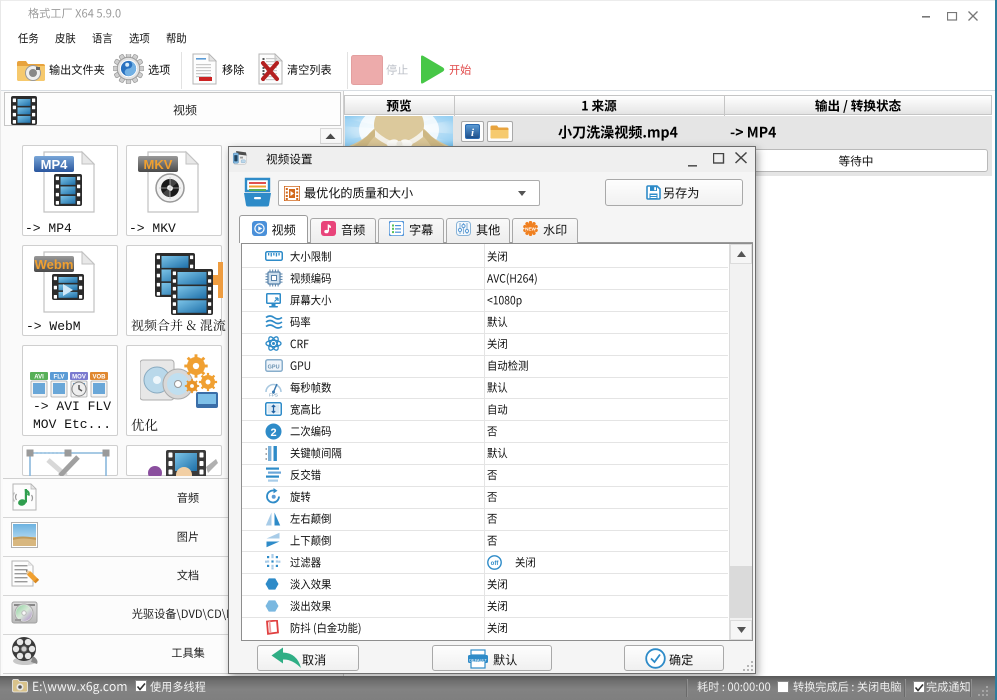 The image size is (997, 700). What do you see at coordinates (79, 378) in the screenshot?
I see `svg-text: MOV` at bounding box center [79, 378].